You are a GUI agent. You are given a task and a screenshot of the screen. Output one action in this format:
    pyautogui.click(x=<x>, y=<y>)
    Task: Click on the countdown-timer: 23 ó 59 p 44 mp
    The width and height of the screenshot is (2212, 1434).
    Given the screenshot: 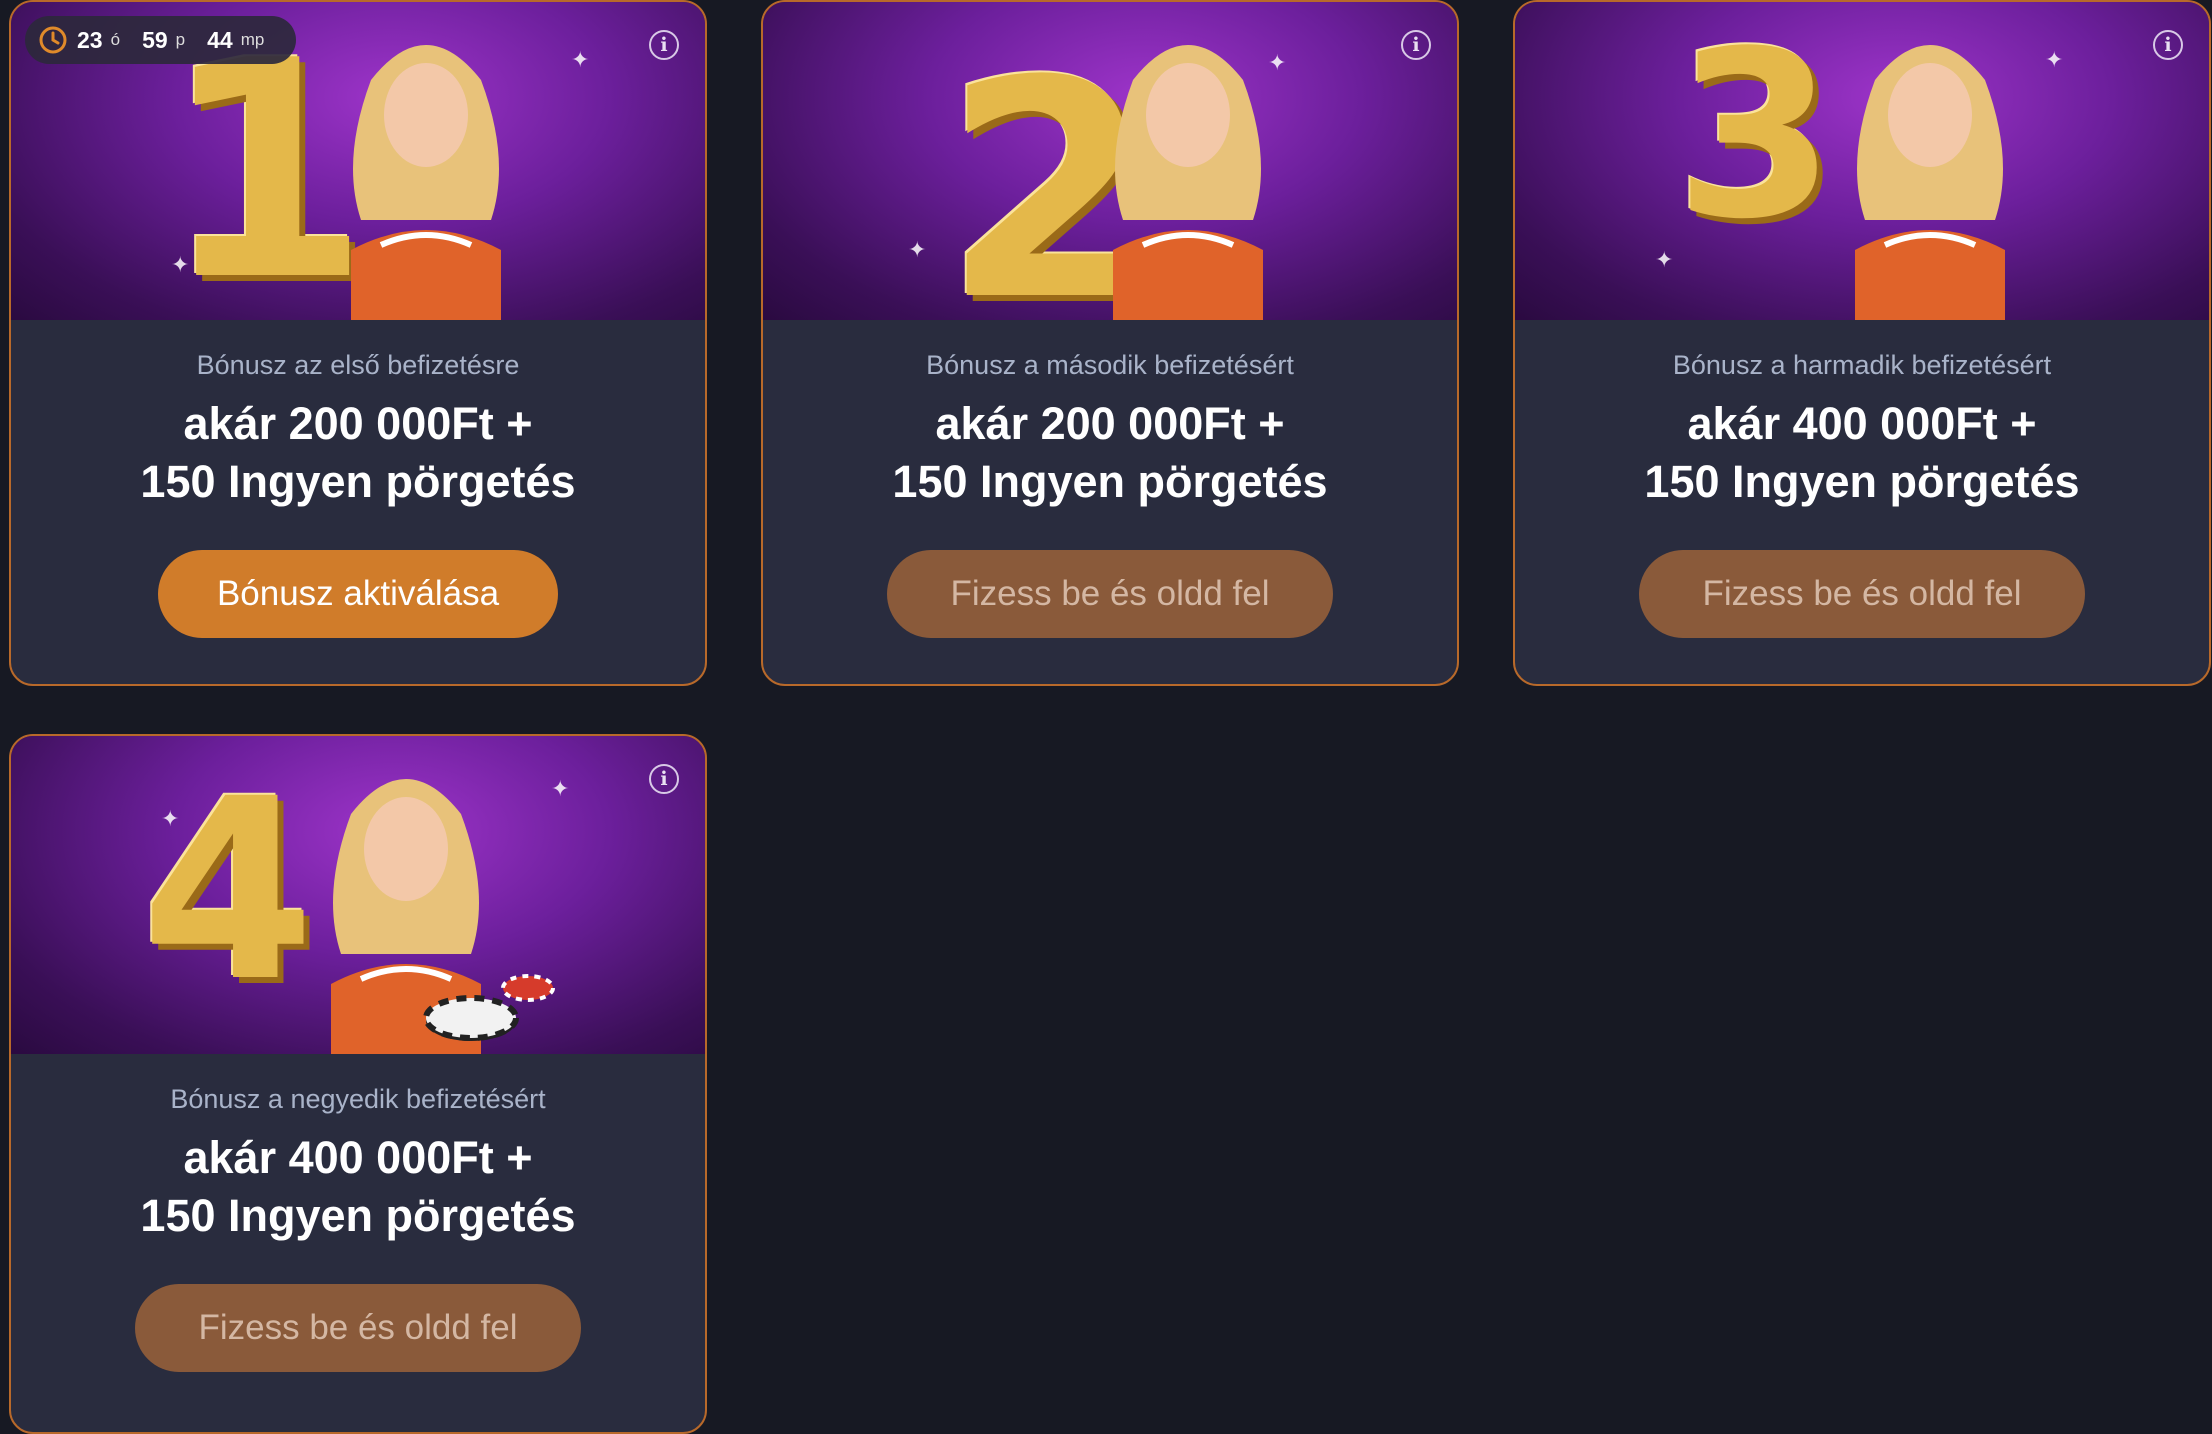 What is the action you would take?
    pyautogui.click(x=161, y=40)
    